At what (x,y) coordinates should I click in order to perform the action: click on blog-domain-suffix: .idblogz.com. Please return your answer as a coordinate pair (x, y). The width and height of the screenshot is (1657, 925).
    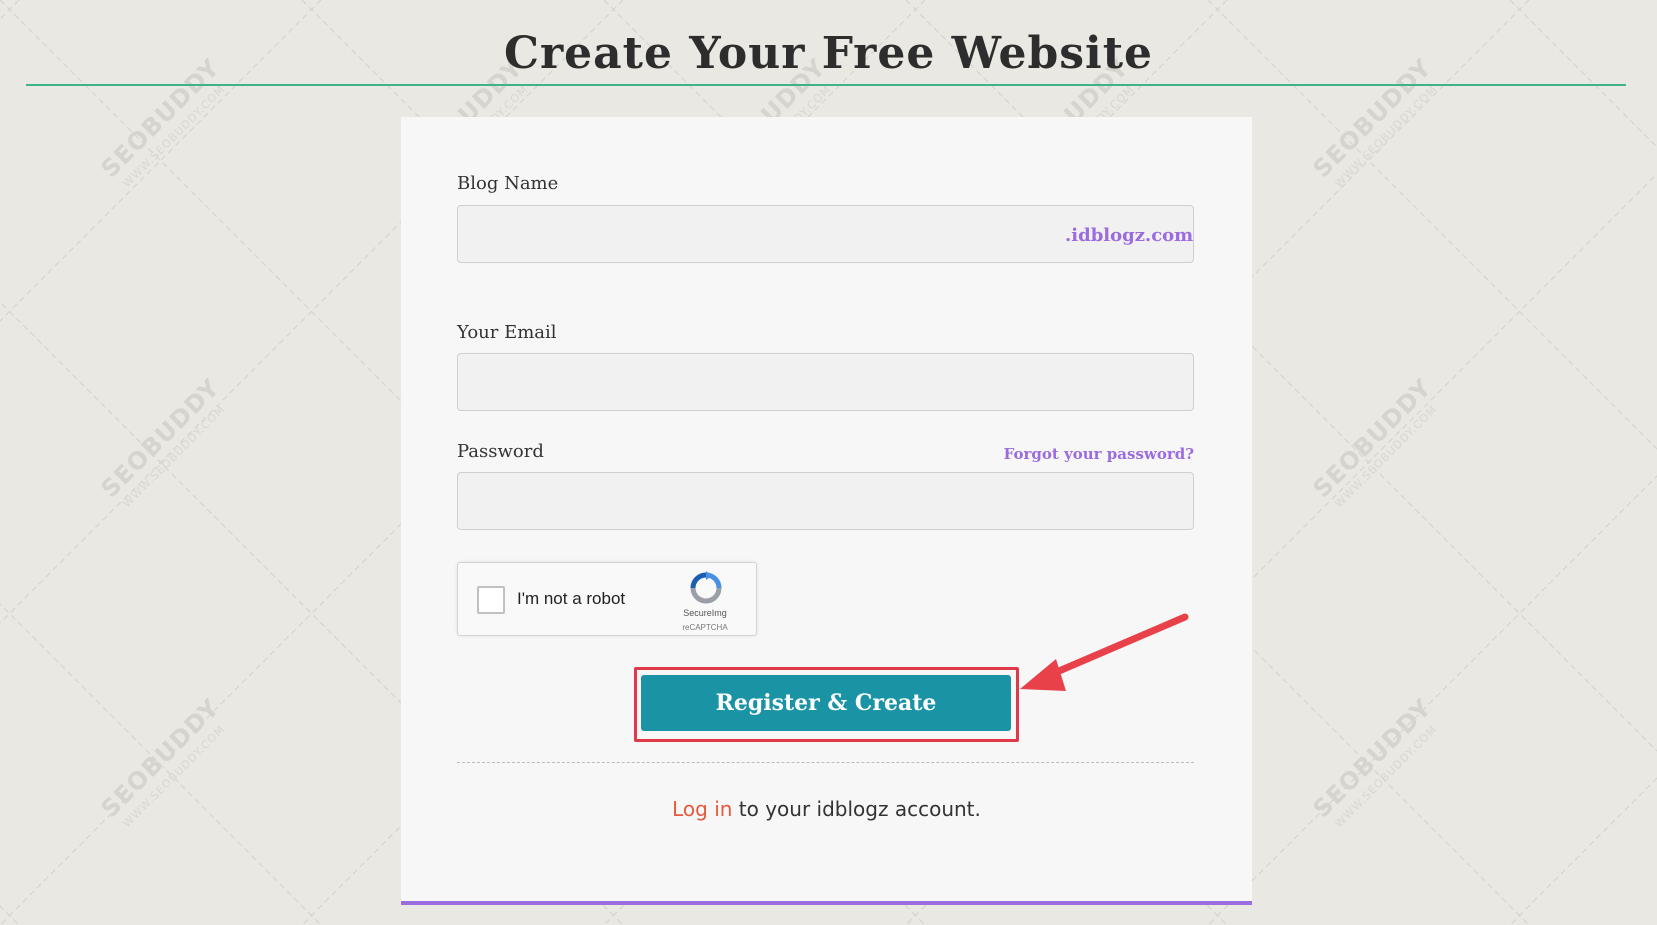
    Looking at the image, I should click on (1129, 235).